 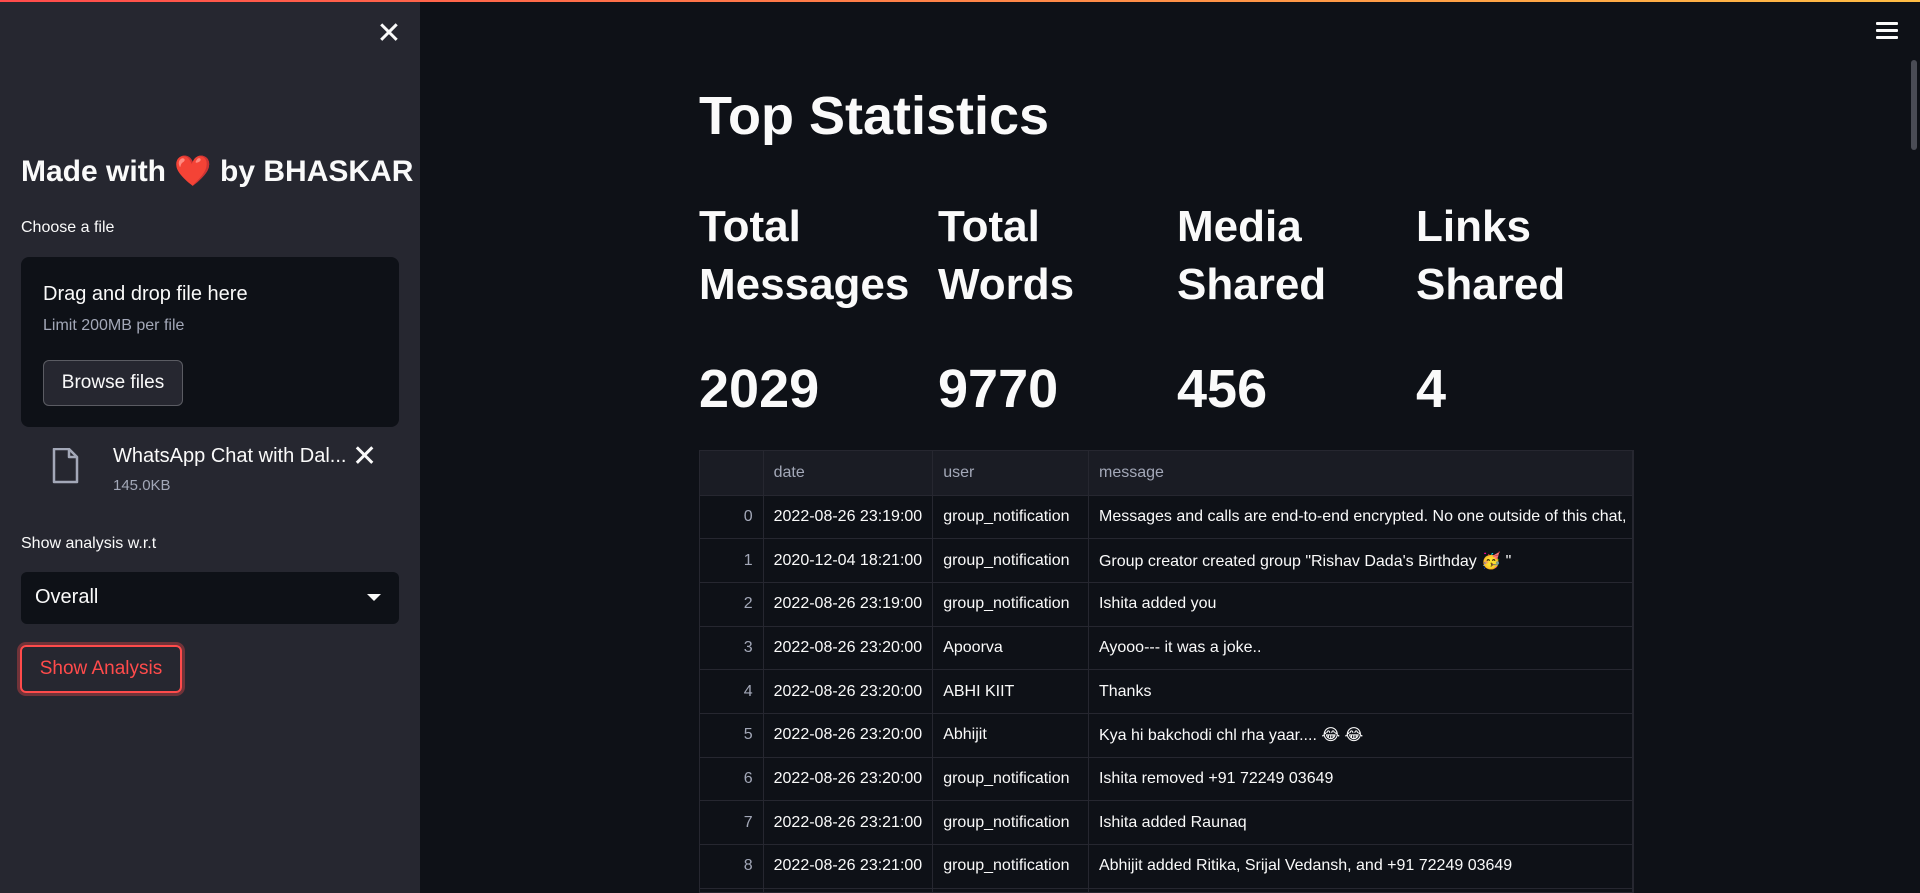 What do you see at coordinates (848, 890) in the screenshot?
I see `cell-date` at bounding box center [848, 890].